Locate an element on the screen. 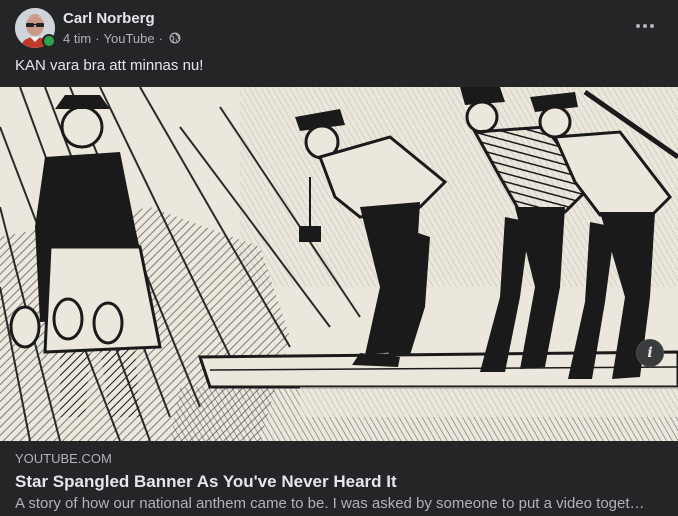  globe-icon is located at coordinates (175, 38).